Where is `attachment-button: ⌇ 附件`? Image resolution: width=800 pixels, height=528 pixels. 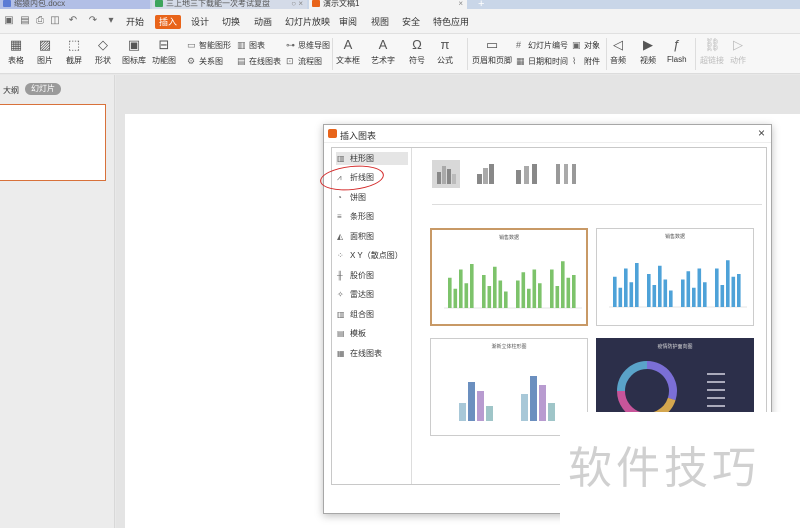 attachment-button: ⌇ 附件 is located at coordinates (586, 61).